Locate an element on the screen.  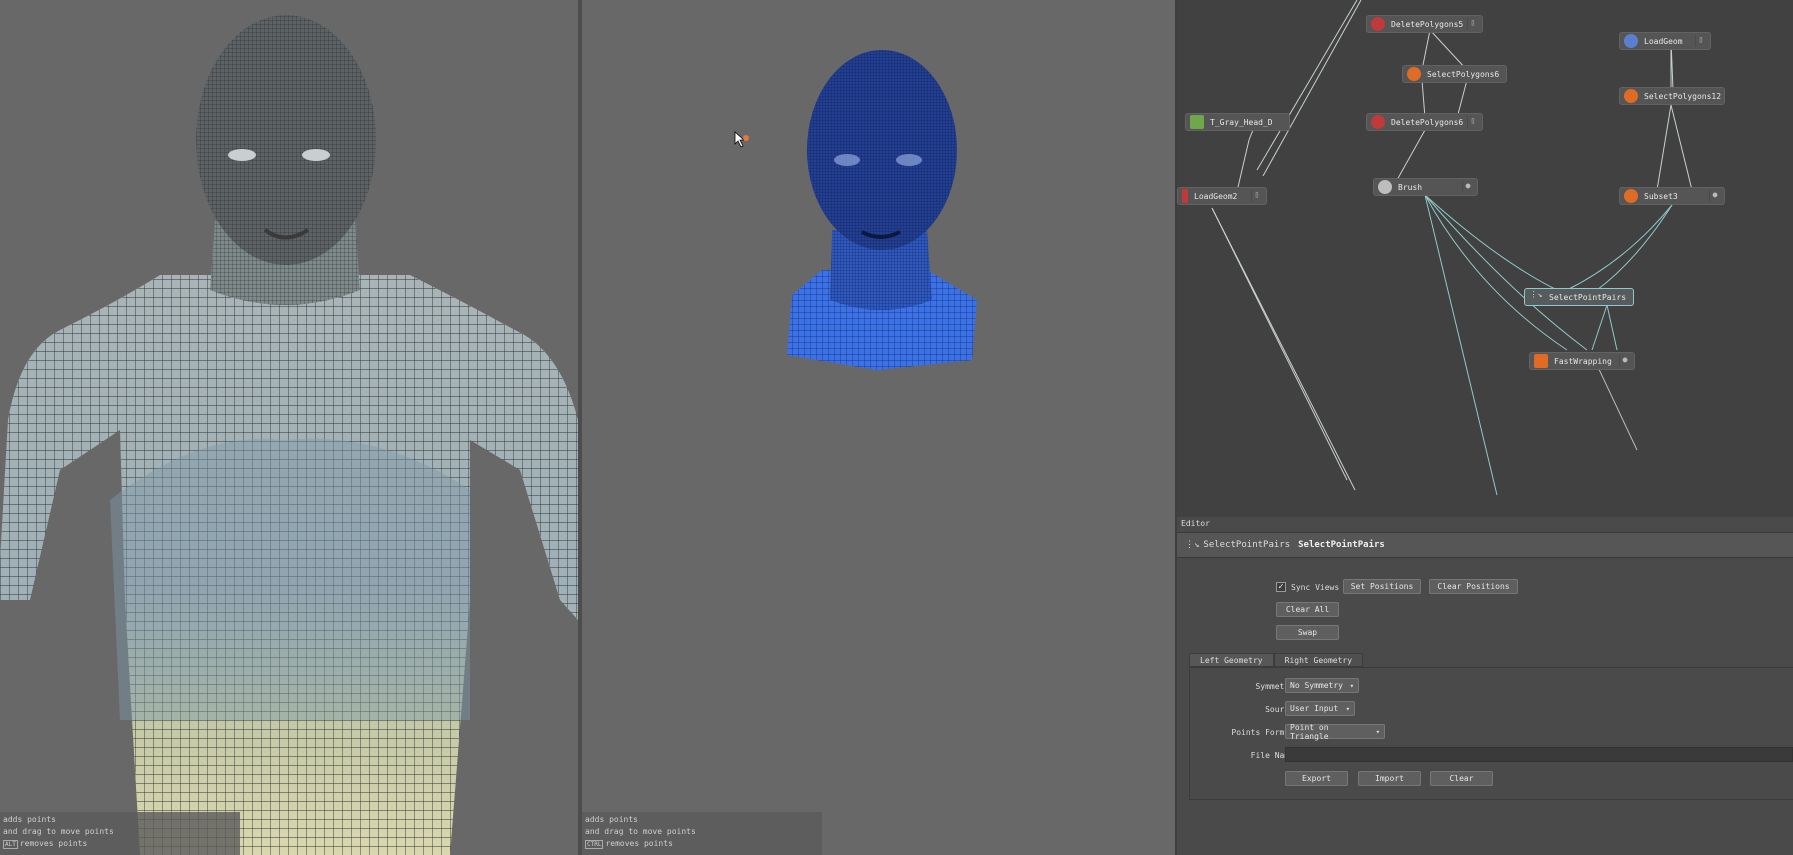
head-mesh-model is located at coordinates (882, 210).